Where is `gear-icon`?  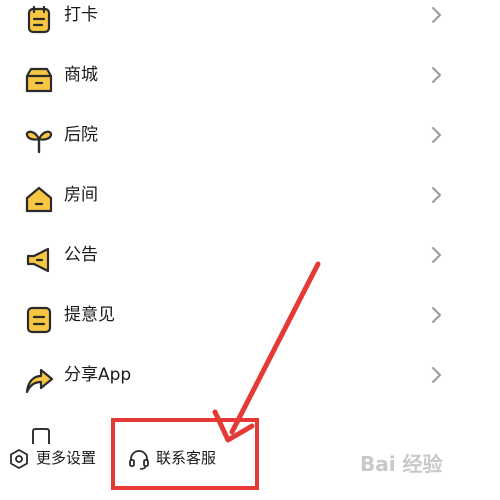
gear-icon is located at coordinates (19, 459).